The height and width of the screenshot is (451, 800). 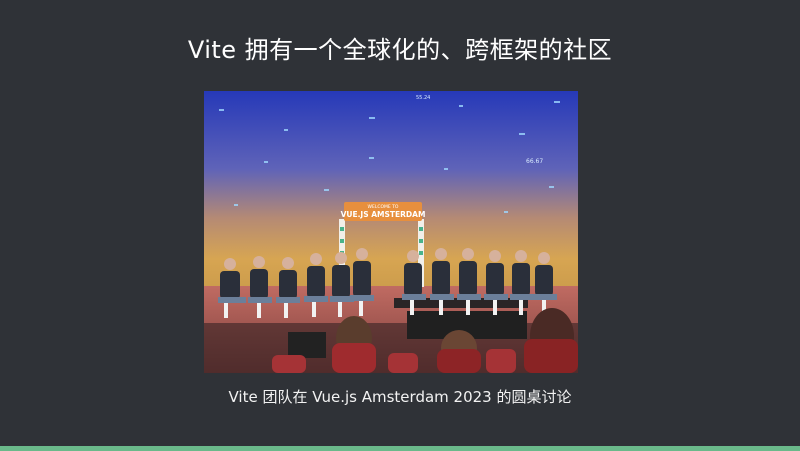 What do you see at coordinates (383, 214) in the screenshot?
I see `banner-large-text: VUE.JS AMSTERDAM` at bounding box center [383, 214].